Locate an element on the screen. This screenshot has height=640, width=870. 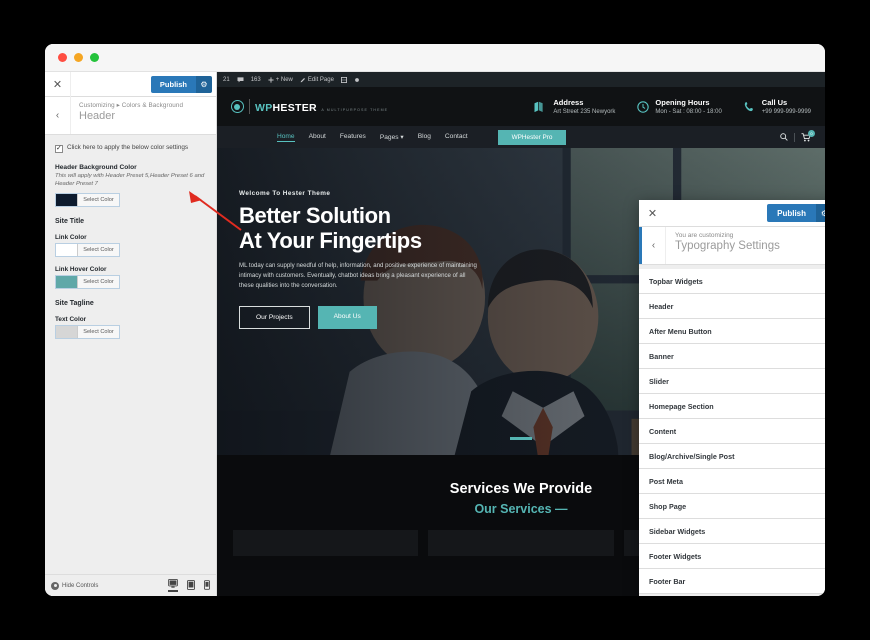
logo-name-accent: WP is located at coordinates (264, 107).